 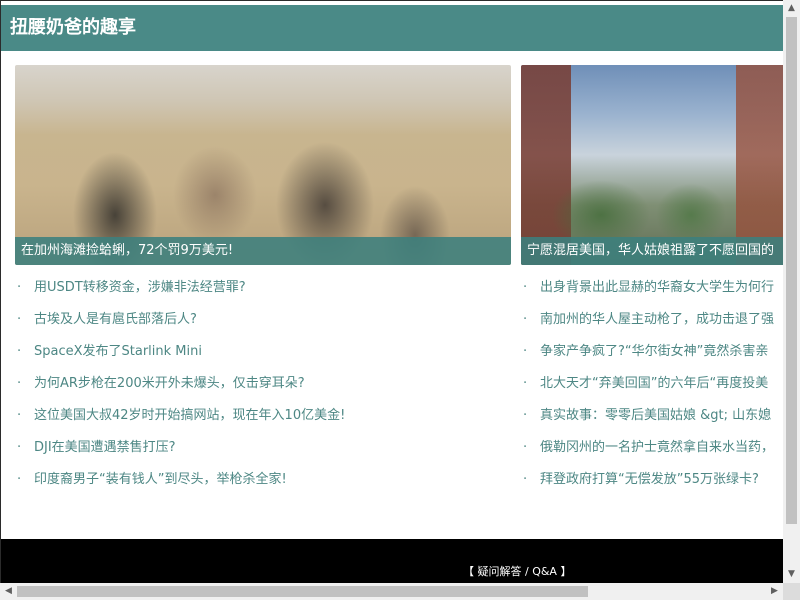 What do you see at coordinates (517, 572) in the screenshot?
I see `qa-link: 【 疑问解答 / Q&A 】` at bounding box center [517, 572].